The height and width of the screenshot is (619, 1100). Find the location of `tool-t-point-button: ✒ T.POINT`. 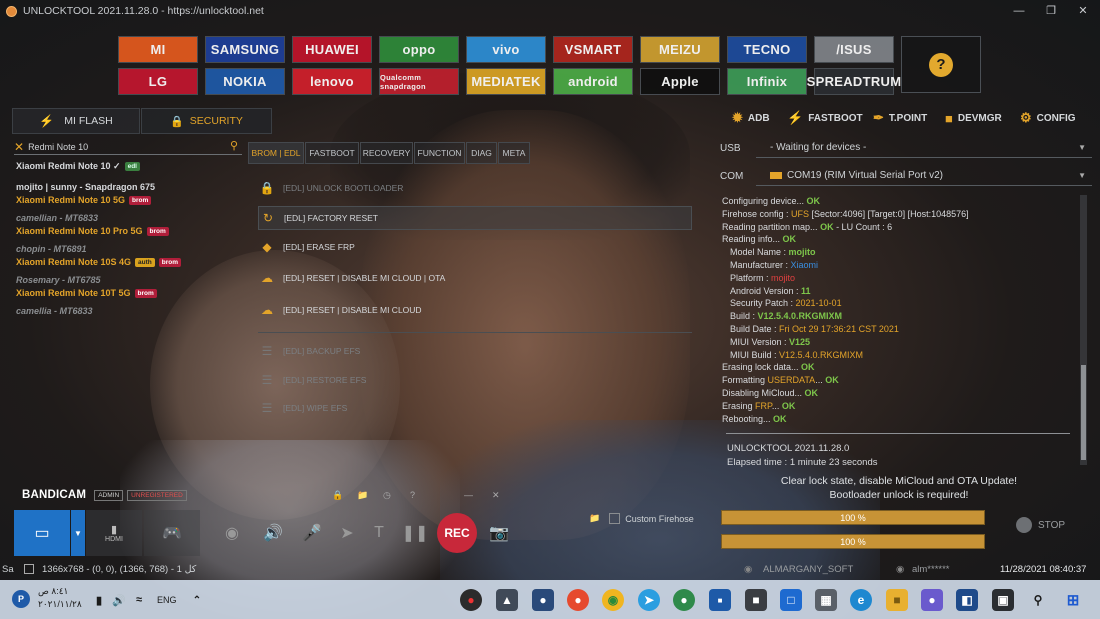

tool-t-point-button: ✒ T.POINT is located at coordinates (900, 118).